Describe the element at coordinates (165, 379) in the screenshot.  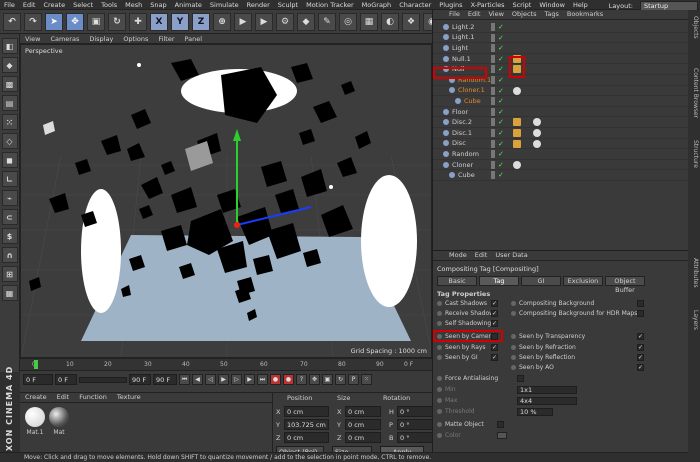
I see `end-frame-field: 90 F` at that location.